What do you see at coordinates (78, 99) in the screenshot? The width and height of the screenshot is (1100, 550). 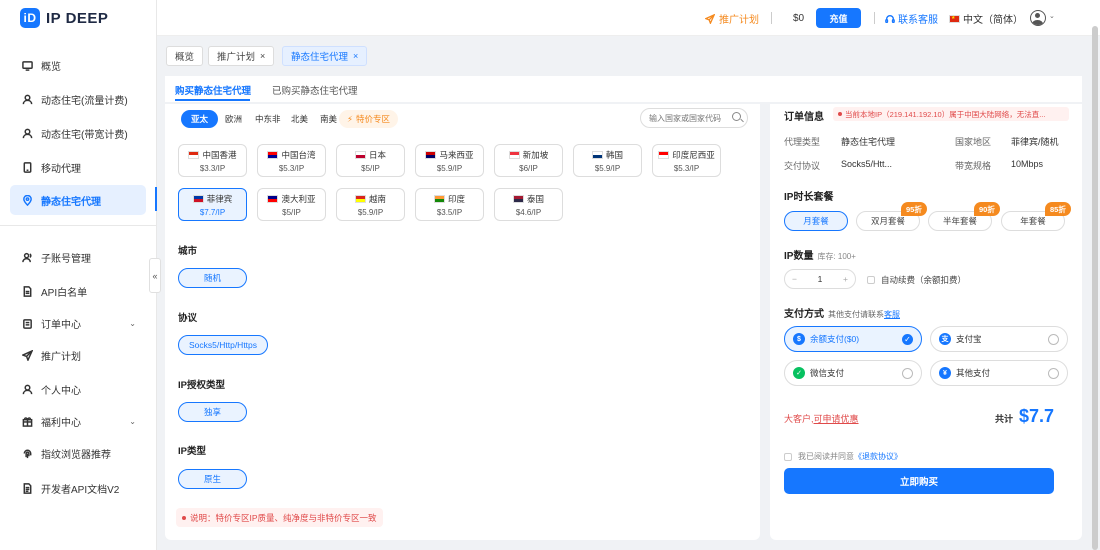 I see `sidebar-item-dynamic-traffic: 动态住宅(流量计费)` at bounding box center [78, 99].